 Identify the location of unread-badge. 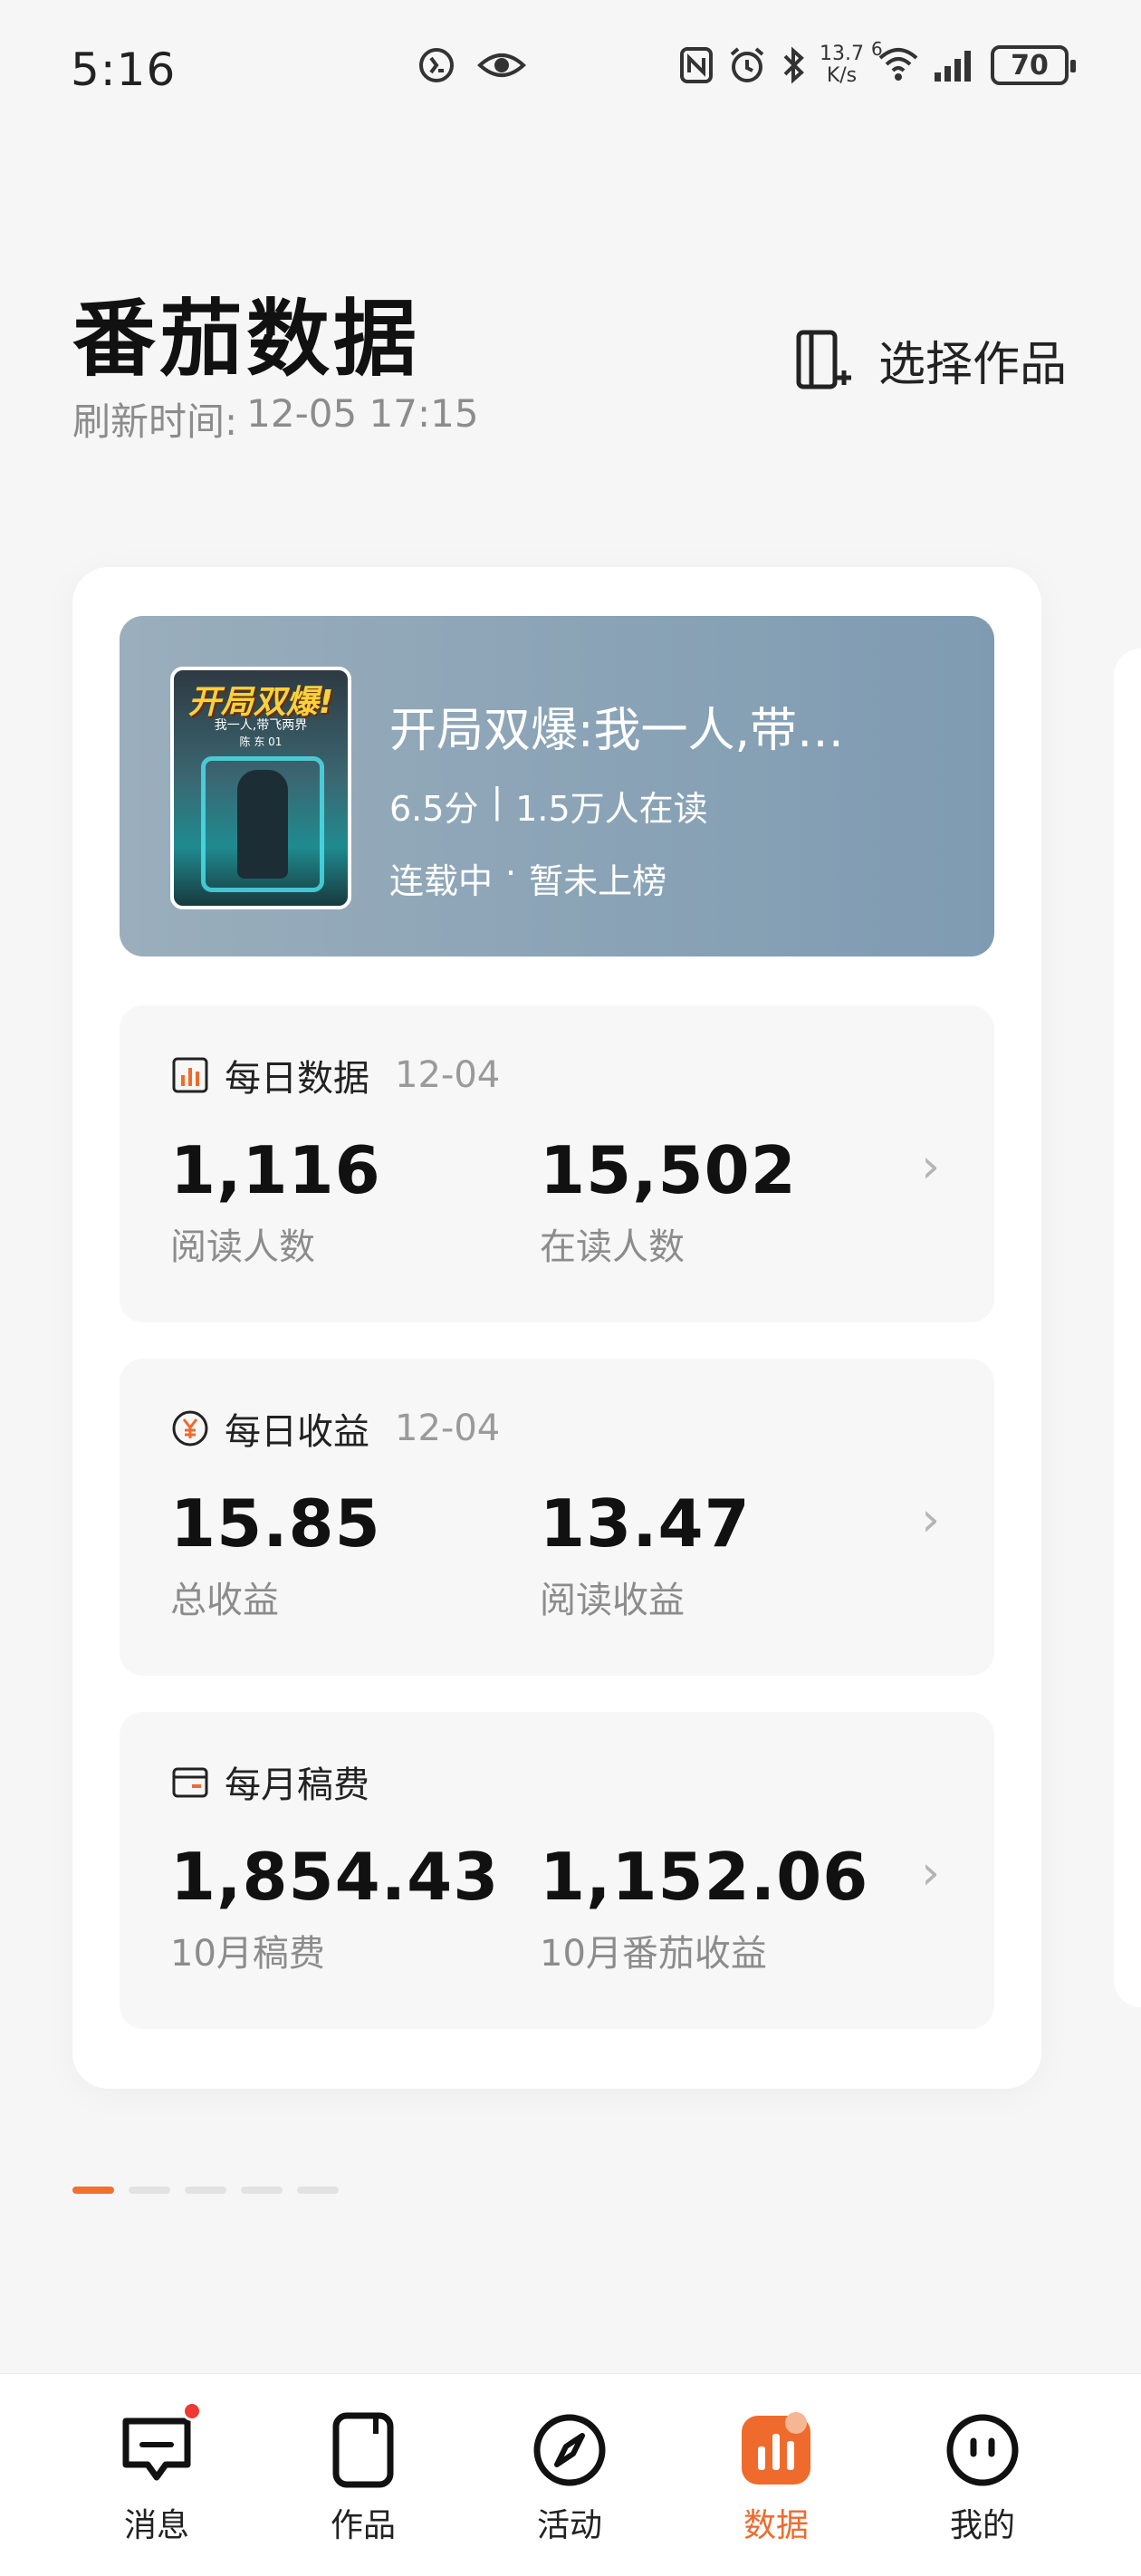
(192, 2411).